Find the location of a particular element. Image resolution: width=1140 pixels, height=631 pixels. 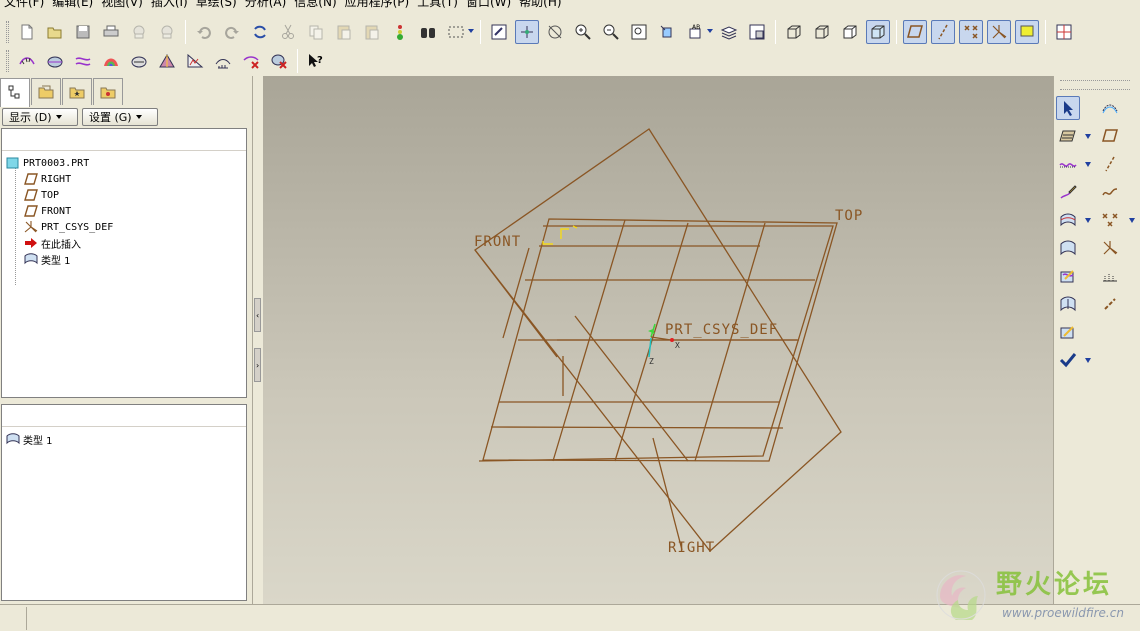

refit-icon is located at coordinates (639, 32).